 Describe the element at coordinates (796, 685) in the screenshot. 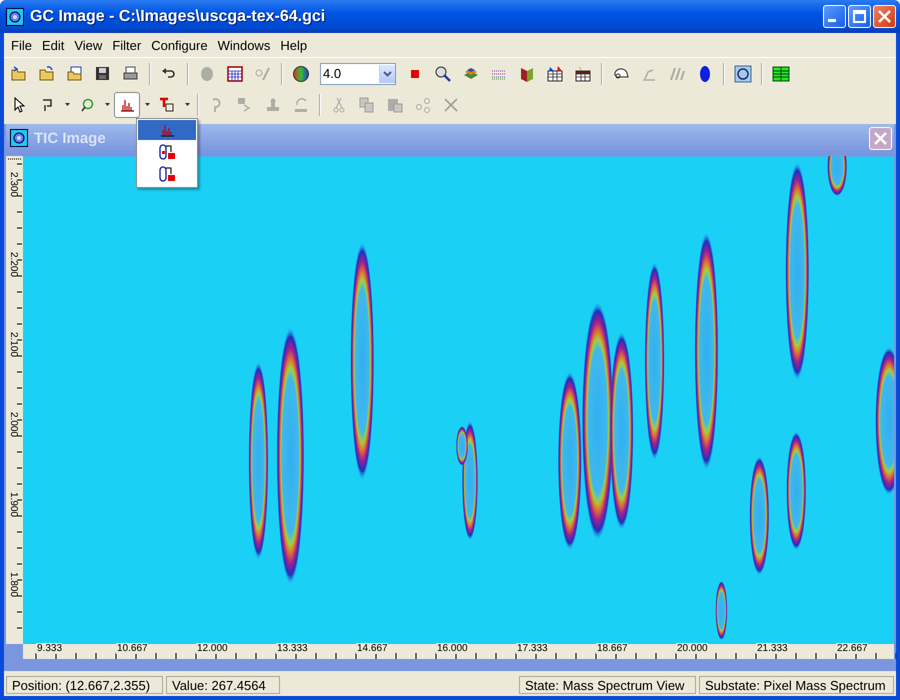

I see `substate-status: Substate: Pixel Mass Spectrum` at that location.